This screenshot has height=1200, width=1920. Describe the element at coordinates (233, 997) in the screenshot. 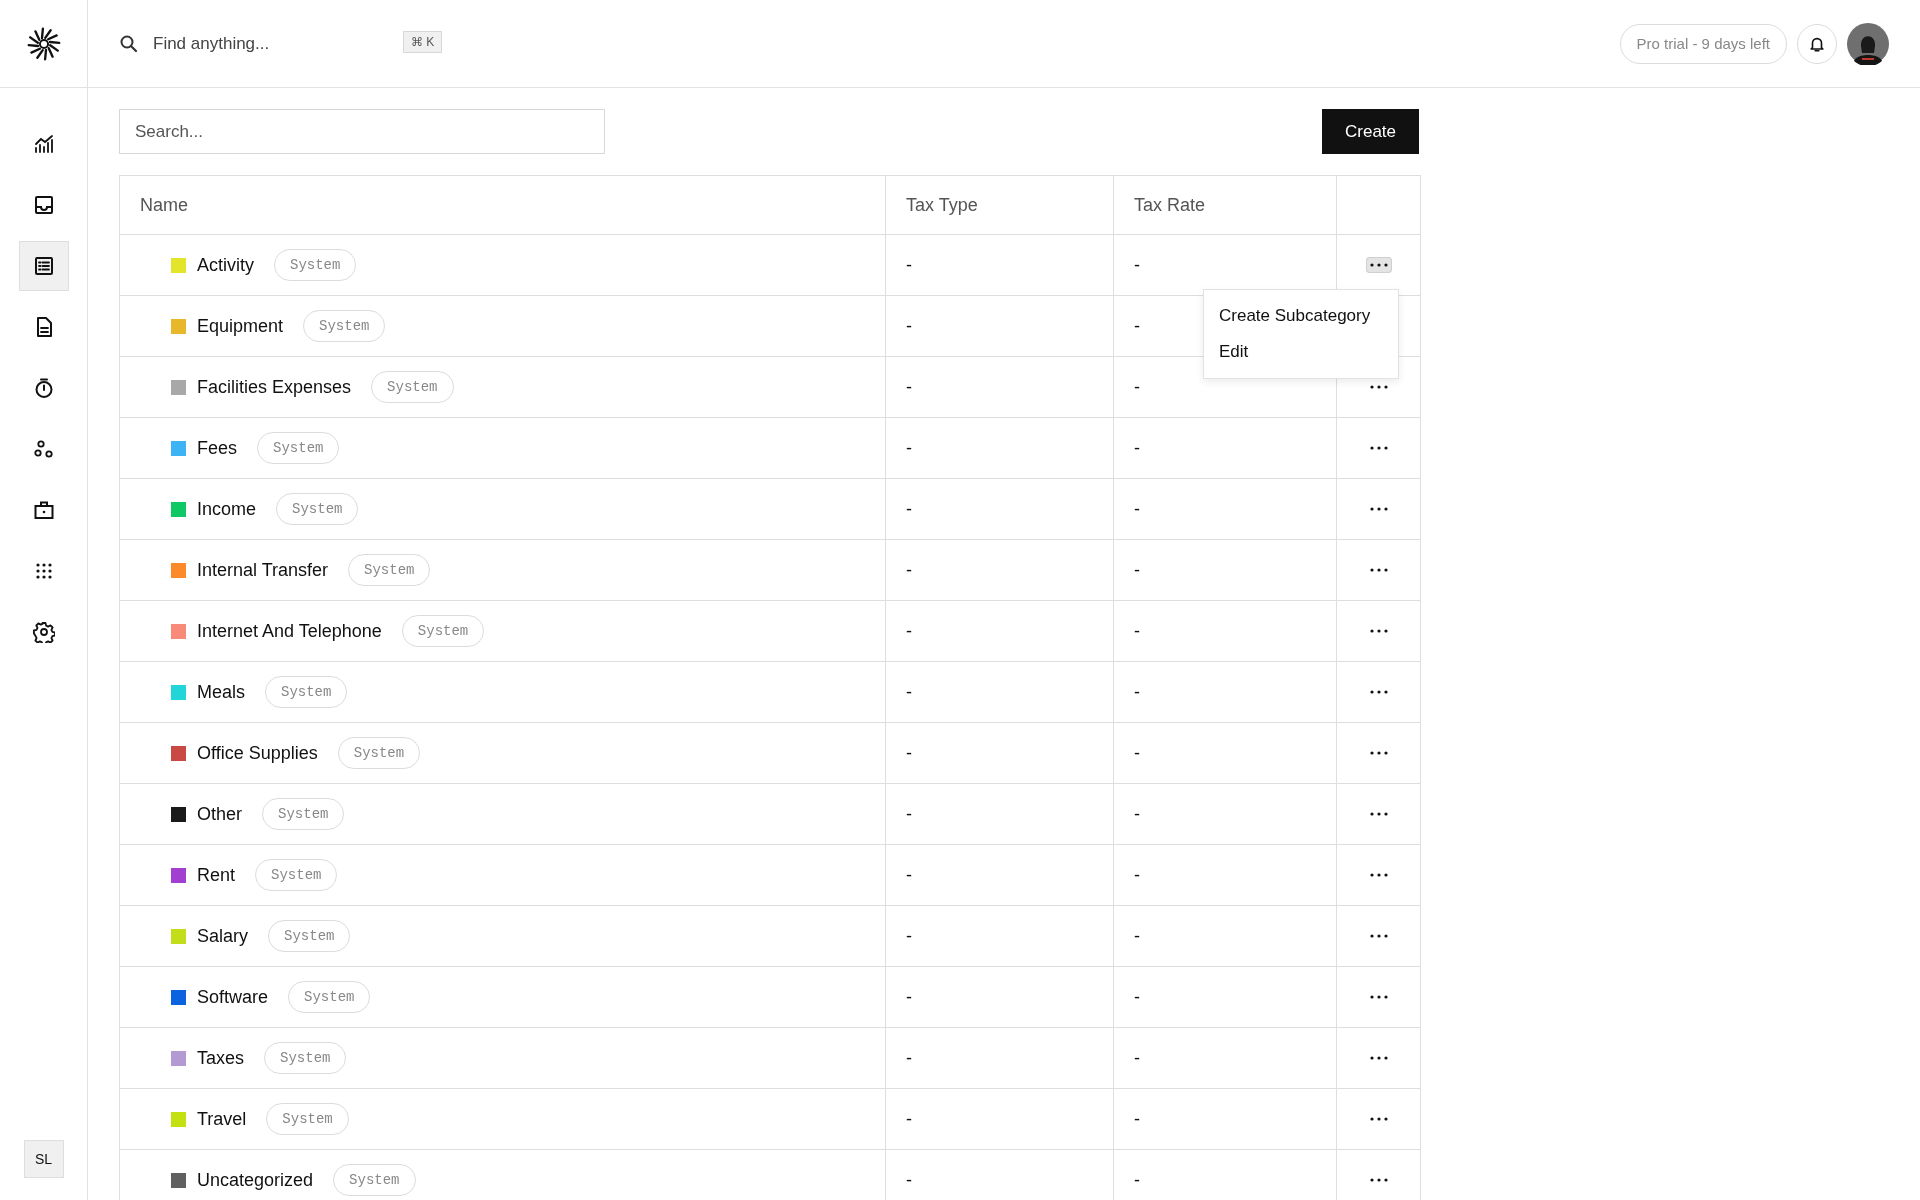

I see `category-name: Software` at that location.